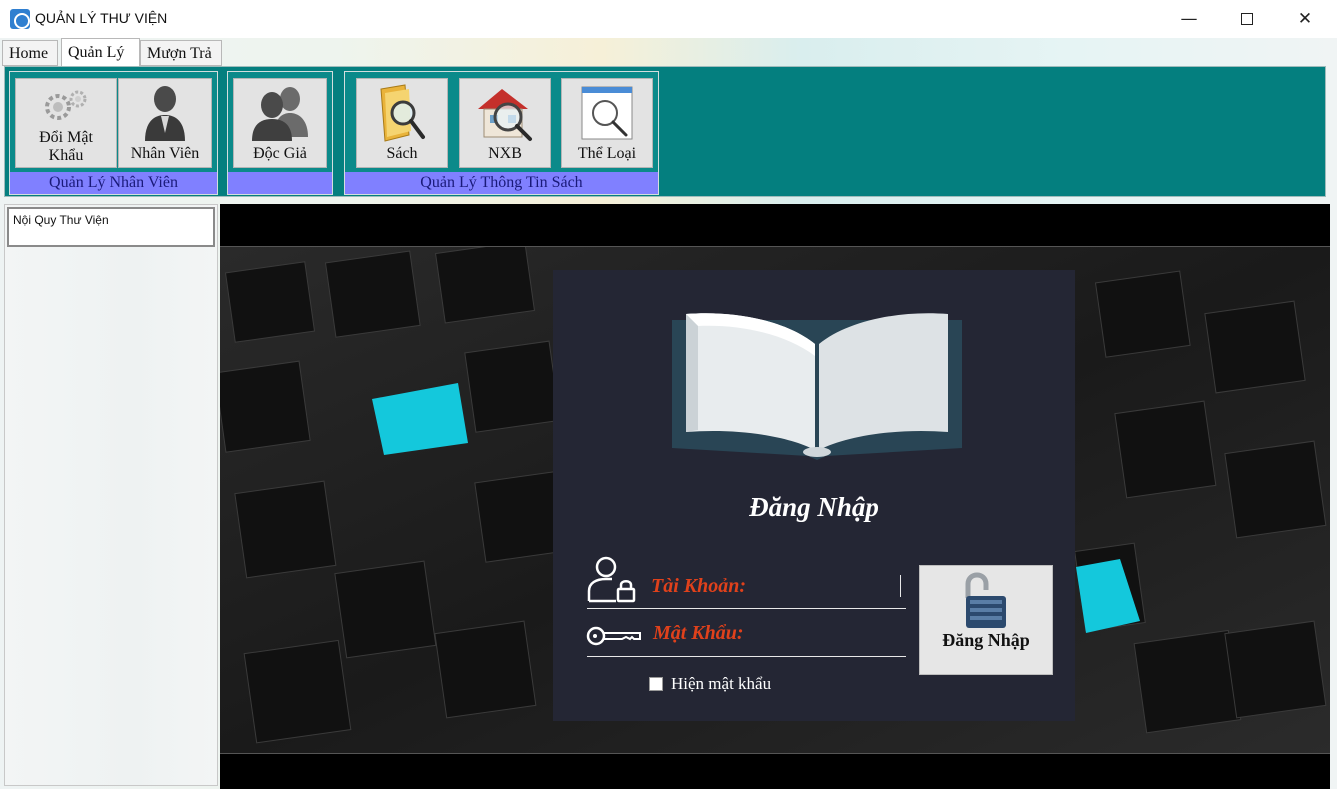 The height and width of the screenshot is (789, 1337). Describe the element at coordinates (113, 183) in the screenshot. I see `group-label-quan-ly-nhan-vien: Quản Lý Nhân Viên` at that location.